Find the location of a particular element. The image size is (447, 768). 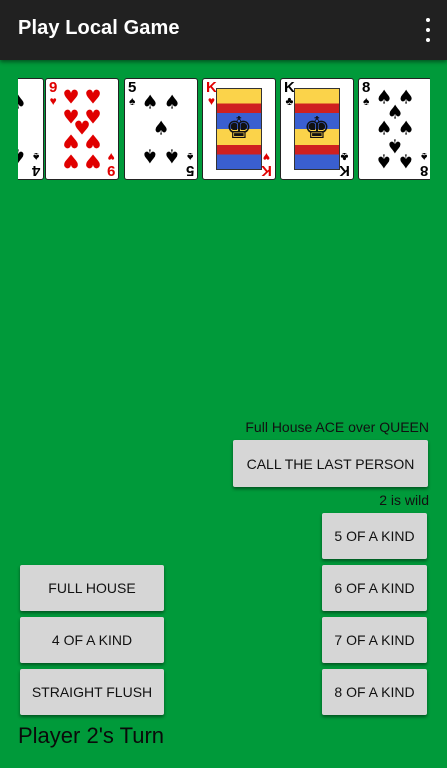

four-of-a-kind-button: 4 OF A KIND is located at coordinates (92, 640).